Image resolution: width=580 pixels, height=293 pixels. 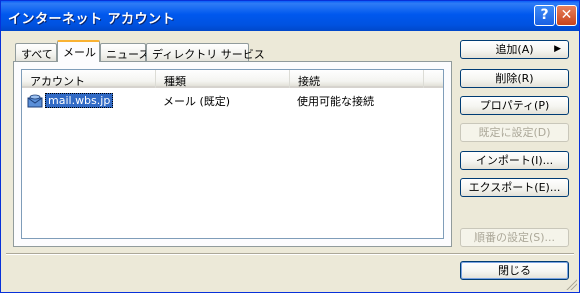 What do you see at coordinates (35, 100) in the screenshot?
I see `mail-account-icon` at bounding box center [35, 100].